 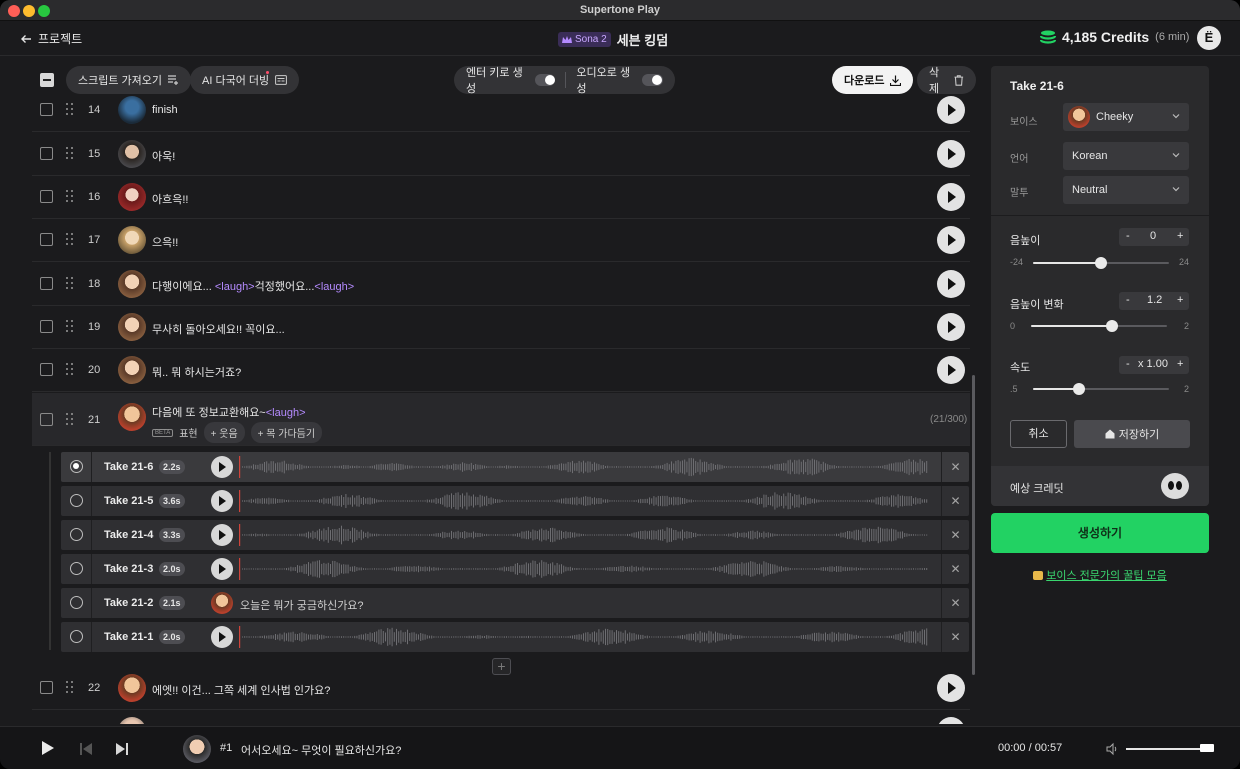 I want to click on project-name: 세븐 킹덤, so click(x=642, y=39).